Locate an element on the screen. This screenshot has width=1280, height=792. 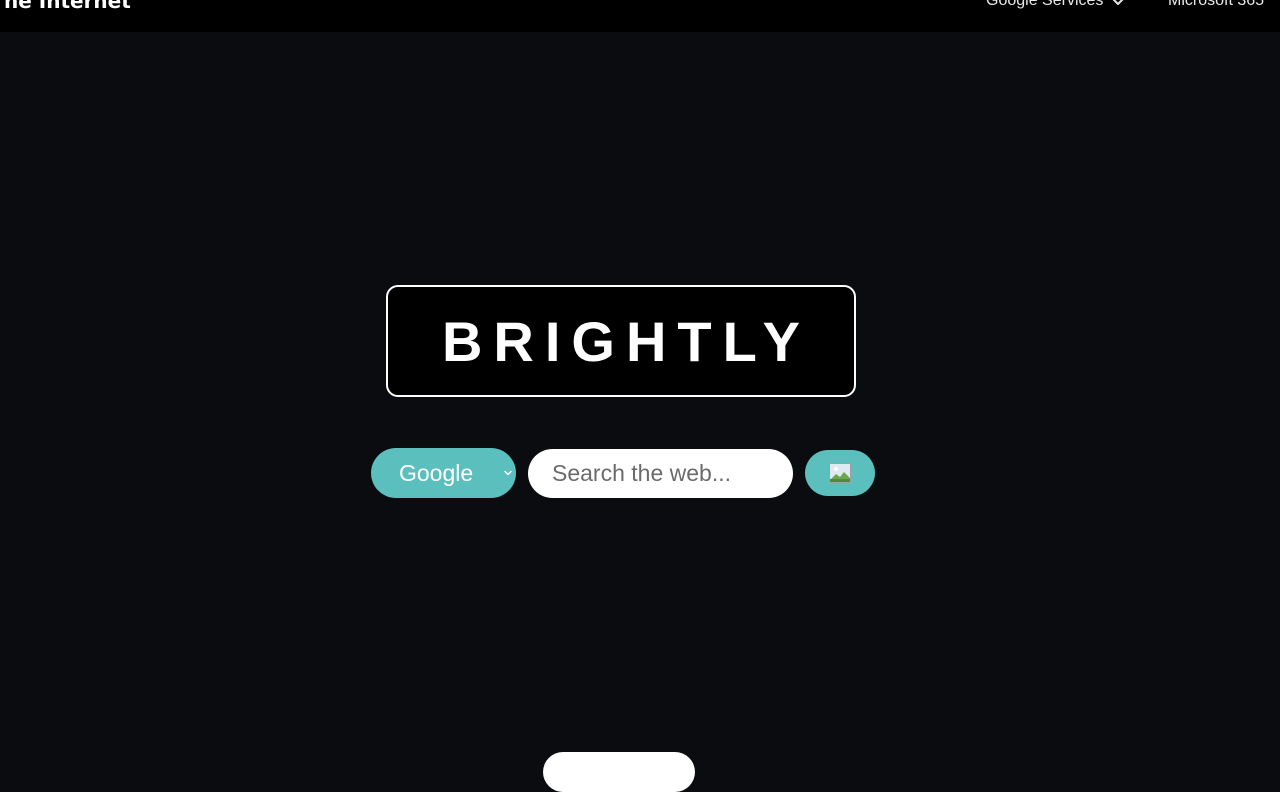
broken-image-icon is located at coordinates (840, 473).